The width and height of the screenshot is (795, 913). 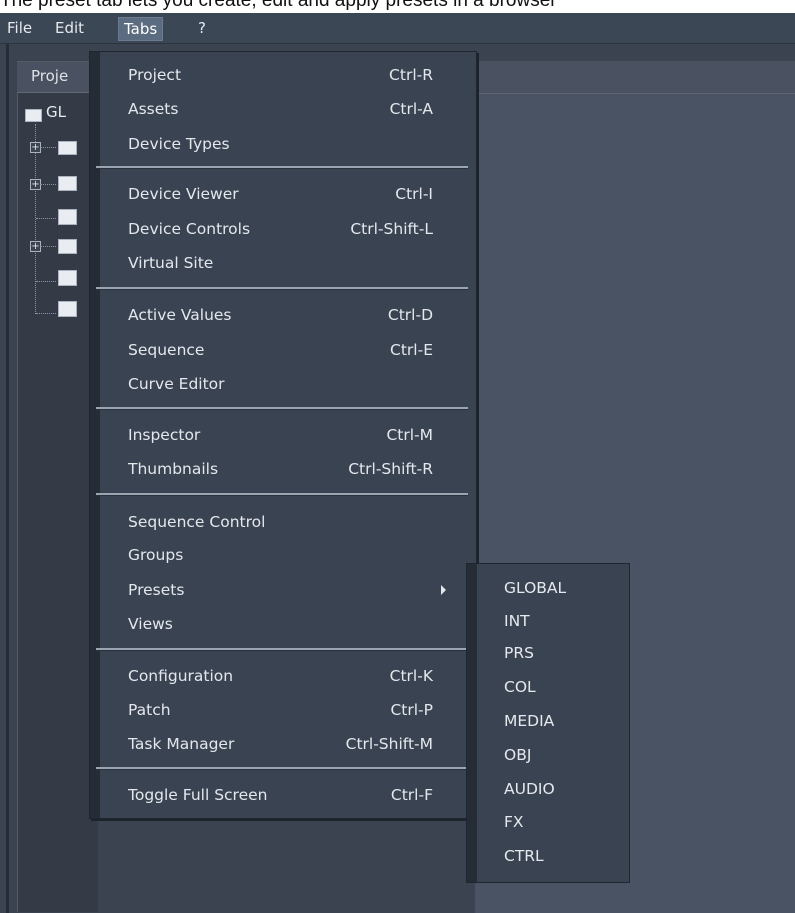 What do you see at coordinates (390, 469) in the screenshot?
I see `menu-item-shortcut: Ctrl-Shift-R` at bounding box center [390, 469].